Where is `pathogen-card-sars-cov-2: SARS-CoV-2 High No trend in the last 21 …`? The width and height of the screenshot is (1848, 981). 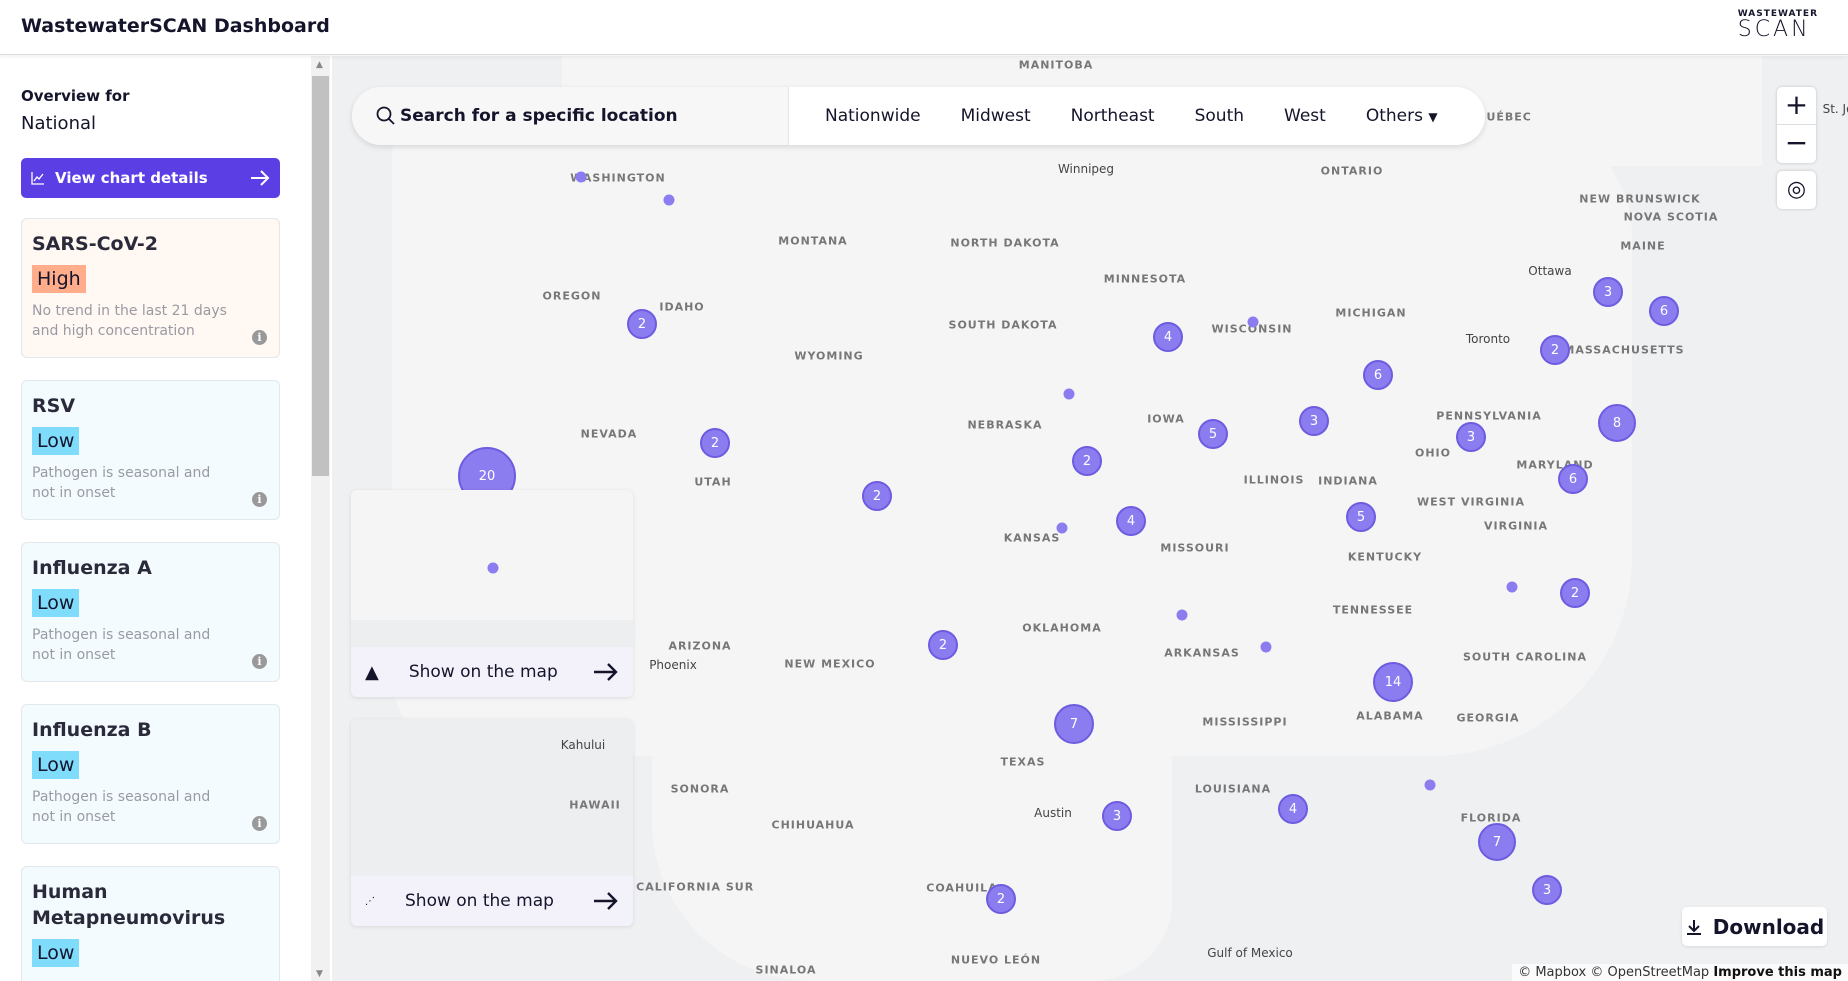 pathogen-card-sars-cov-2: SARS-CoV-2 High No trend in the last 21 … is located at coordinates (150, 288).